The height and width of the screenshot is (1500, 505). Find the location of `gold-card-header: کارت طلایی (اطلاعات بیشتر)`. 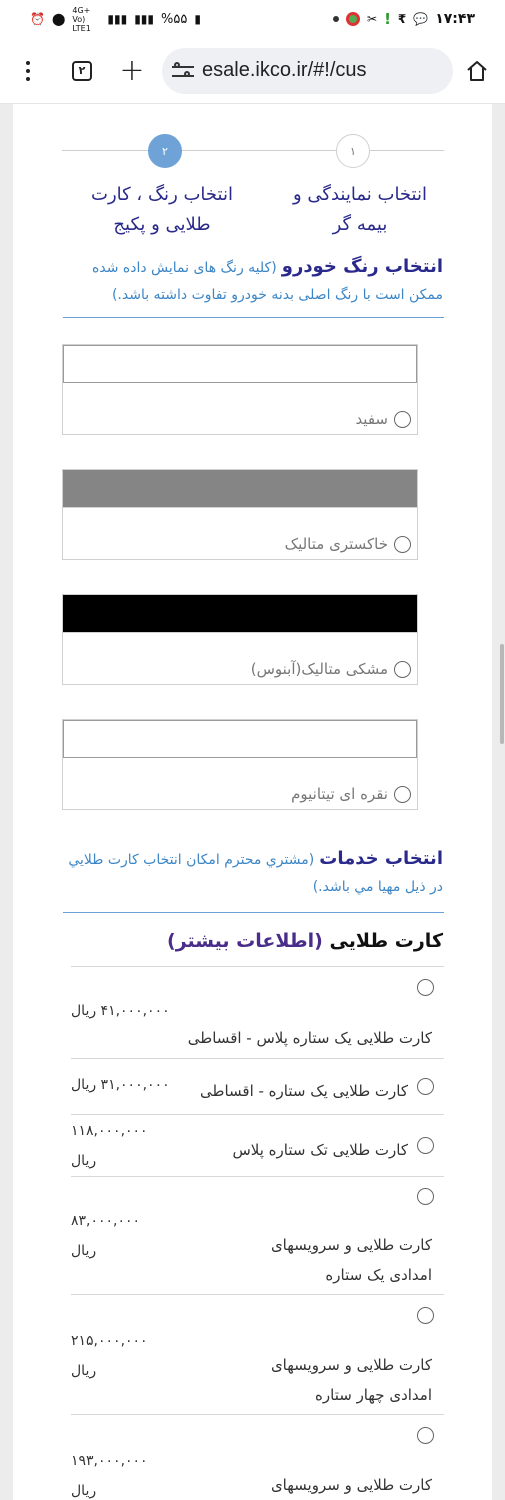

gold-card-header: کارت طلایی (اطلاعات بیشتر) is located at coordinates (257, 941).